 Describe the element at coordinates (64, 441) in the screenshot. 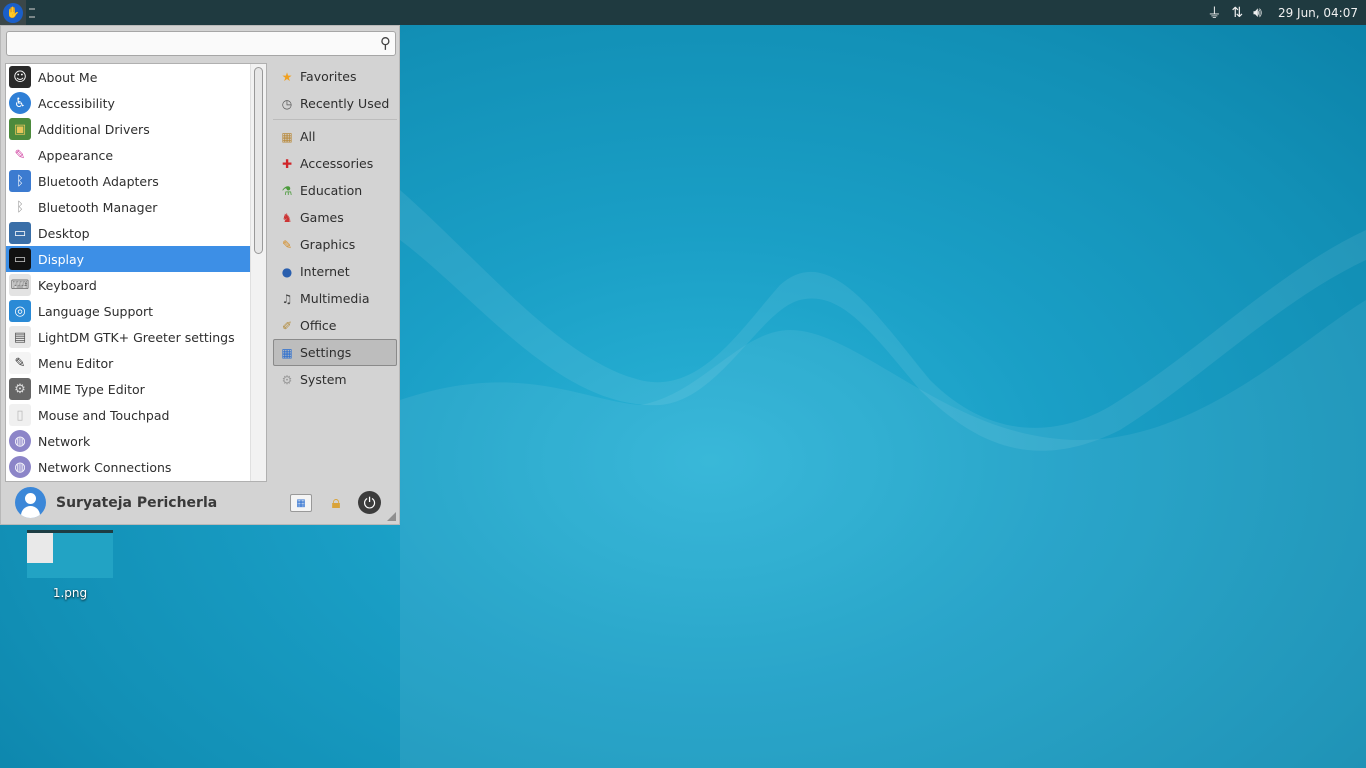

I see `app-item-label: Network` at that location.